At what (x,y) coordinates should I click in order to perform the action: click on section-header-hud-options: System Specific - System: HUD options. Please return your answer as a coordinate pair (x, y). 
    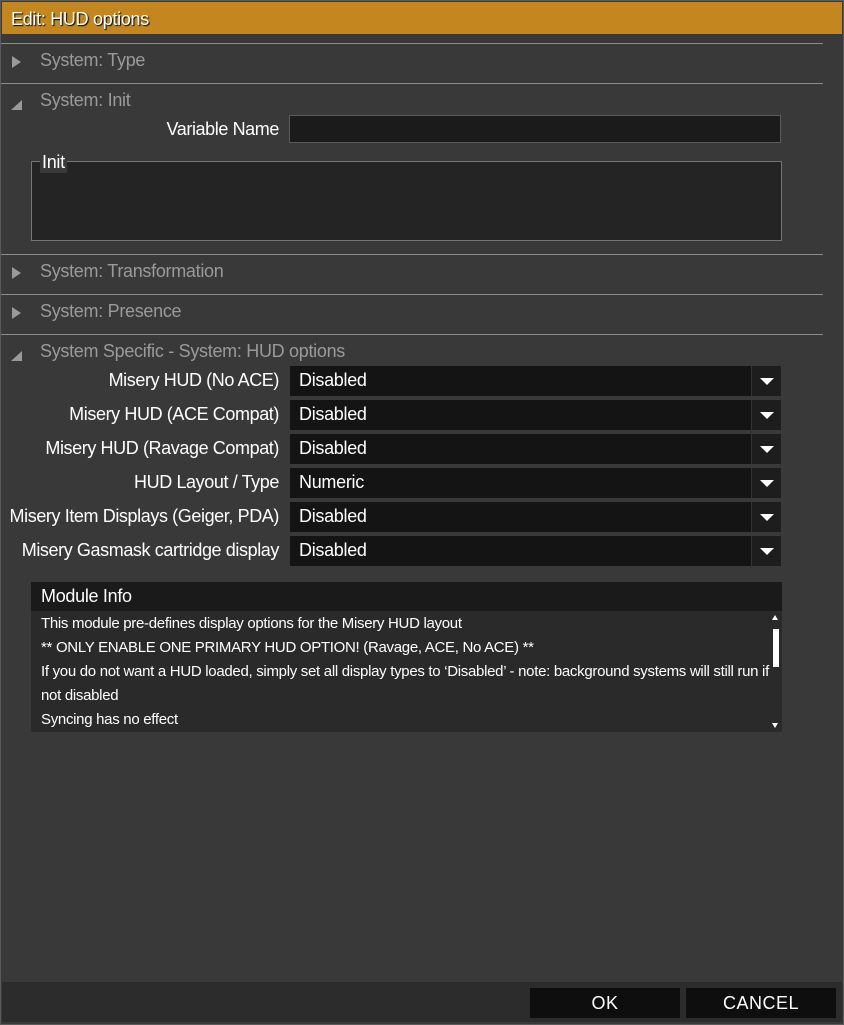
    Looking at the image, I should click on (412, 352).